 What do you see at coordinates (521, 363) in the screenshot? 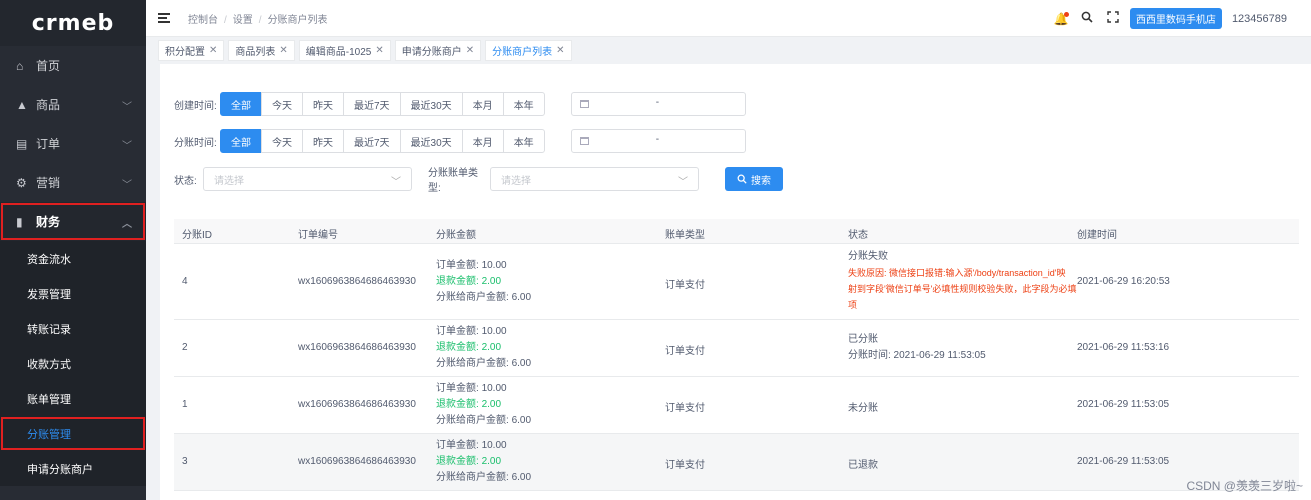
I see `merchant-amount: 6.00` at bounding box center [521, 363].